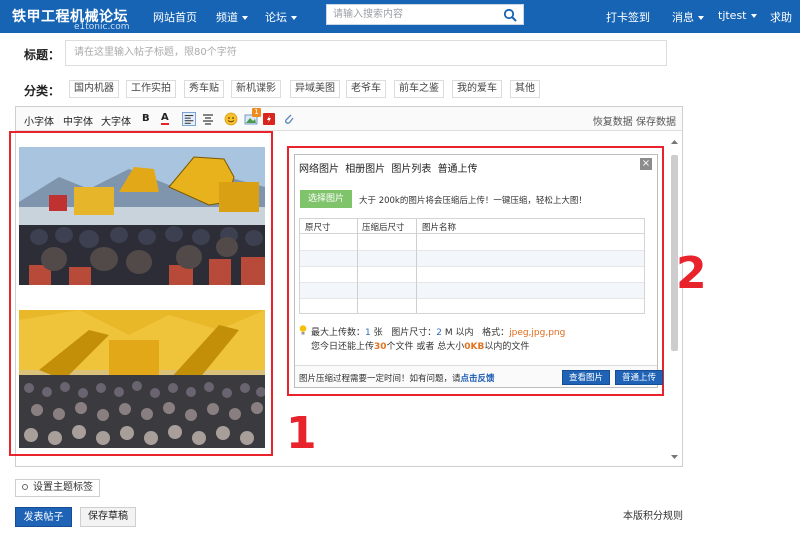 The width and height of the screenshot is (800, 534). I want to click on upload-tabs: 网络图片 相册图片 图片列表 普通上传, so click(390, 167).